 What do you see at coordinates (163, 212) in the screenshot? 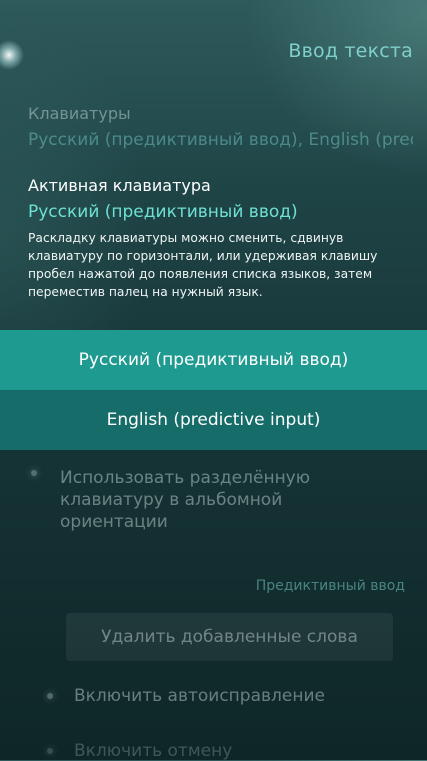
I see `active-keyboard-value: Русский (предиктивный ввод)` at bounding box center [163, 212].